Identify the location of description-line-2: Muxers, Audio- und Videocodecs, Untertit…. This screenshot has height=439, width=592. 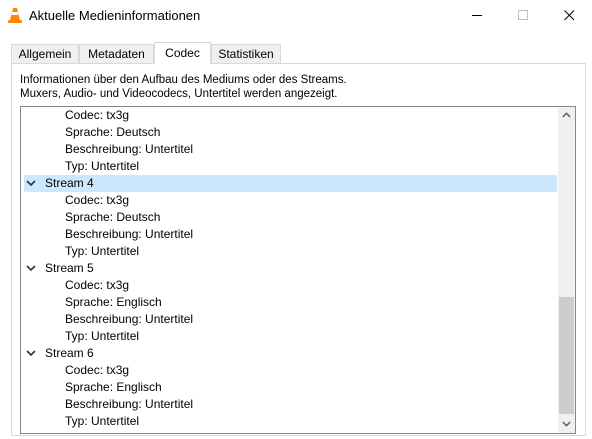
(179, 94).